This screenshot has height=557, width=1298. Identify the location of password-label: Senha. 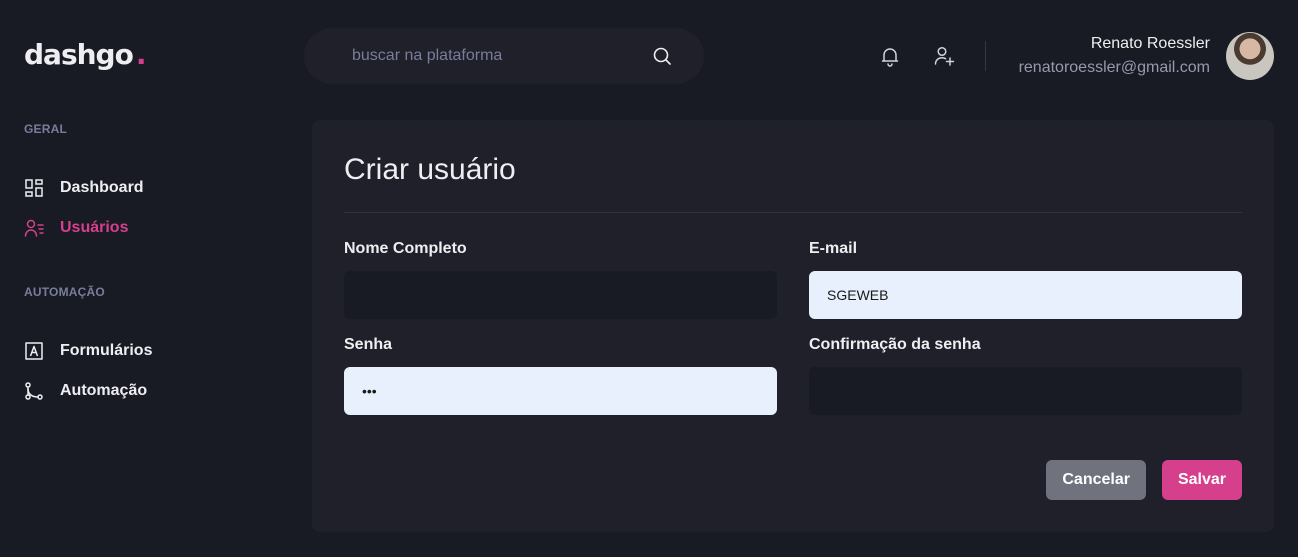
(368, 344).